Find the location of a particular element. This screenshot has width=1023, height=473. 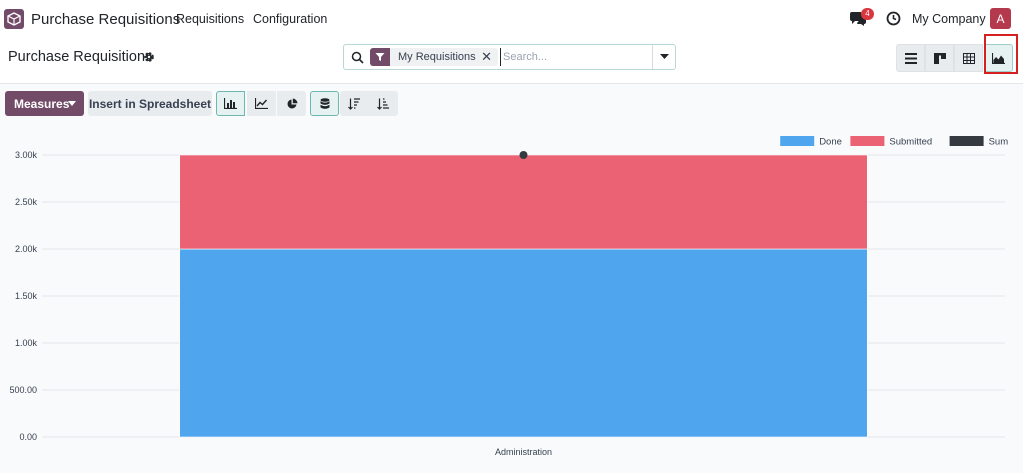

page-title: Purchase Requisitions is located at coordinates (80, 57).